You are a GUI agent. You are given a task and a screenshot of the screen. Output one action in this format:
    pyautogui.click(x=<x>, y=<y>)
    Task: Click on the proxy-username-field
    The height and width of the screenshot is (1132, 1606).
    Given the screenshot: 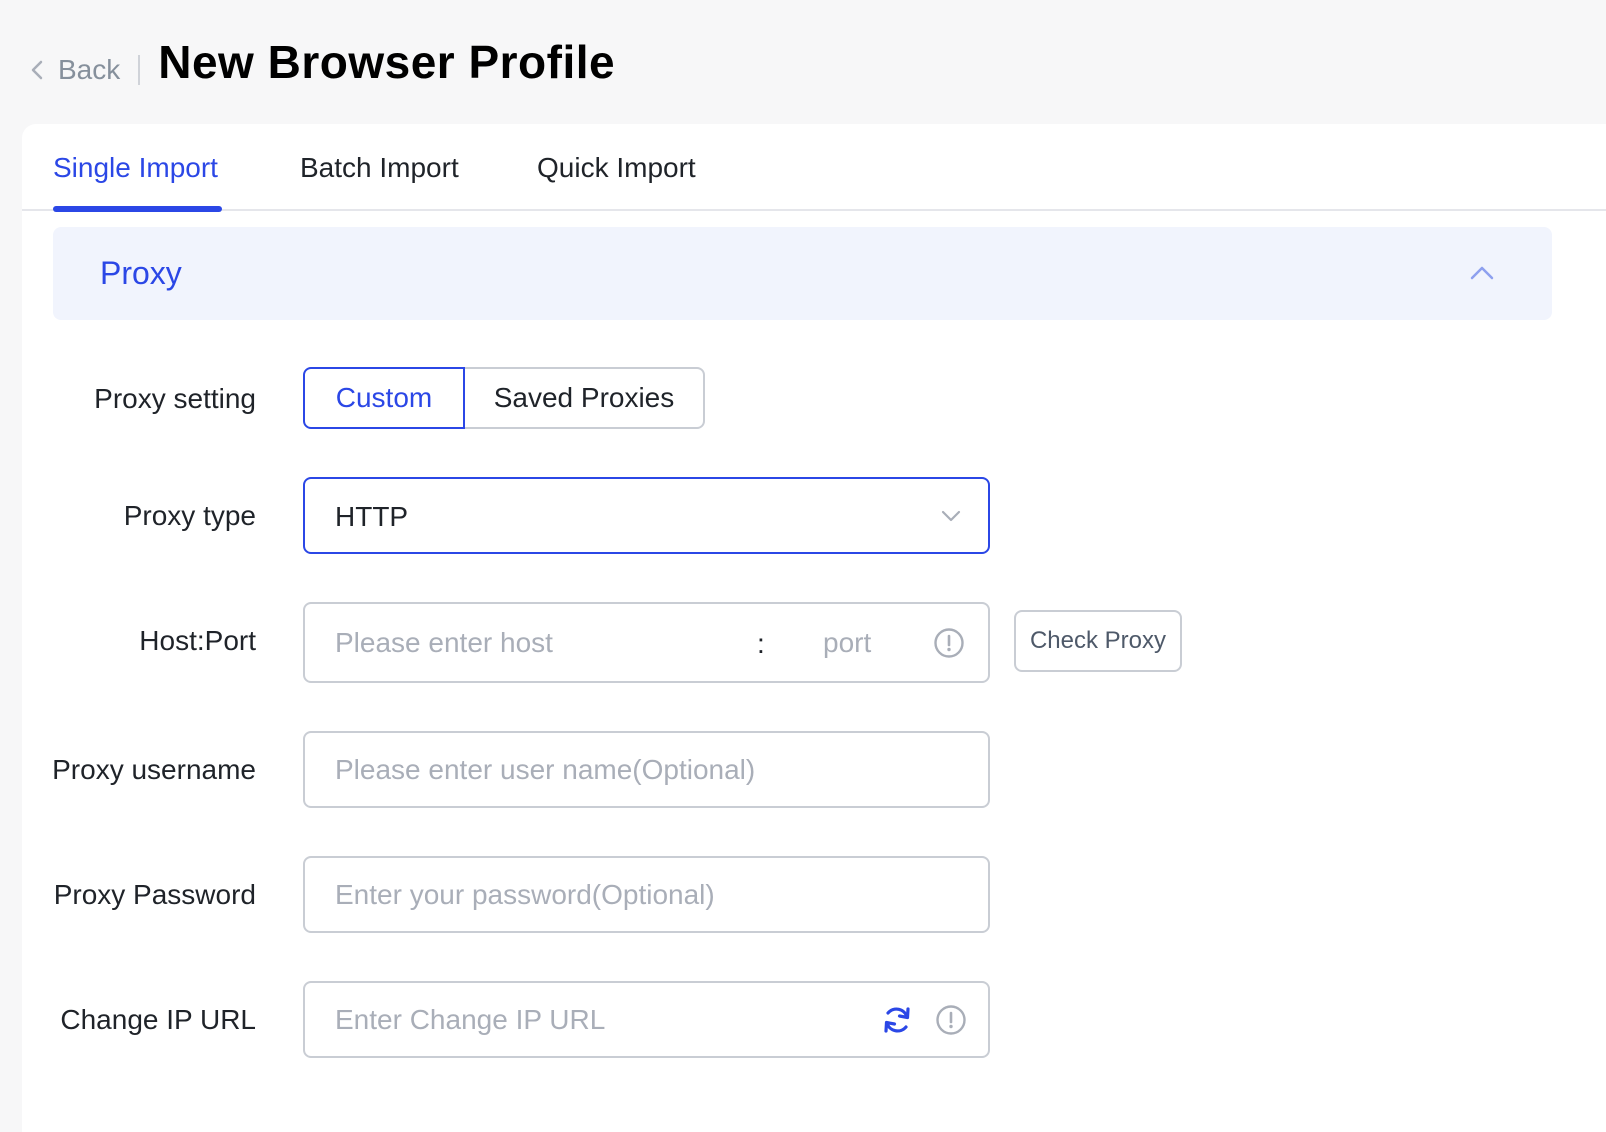 What is the action you would take?
    pyautogui.click(x=646, y=769)
    